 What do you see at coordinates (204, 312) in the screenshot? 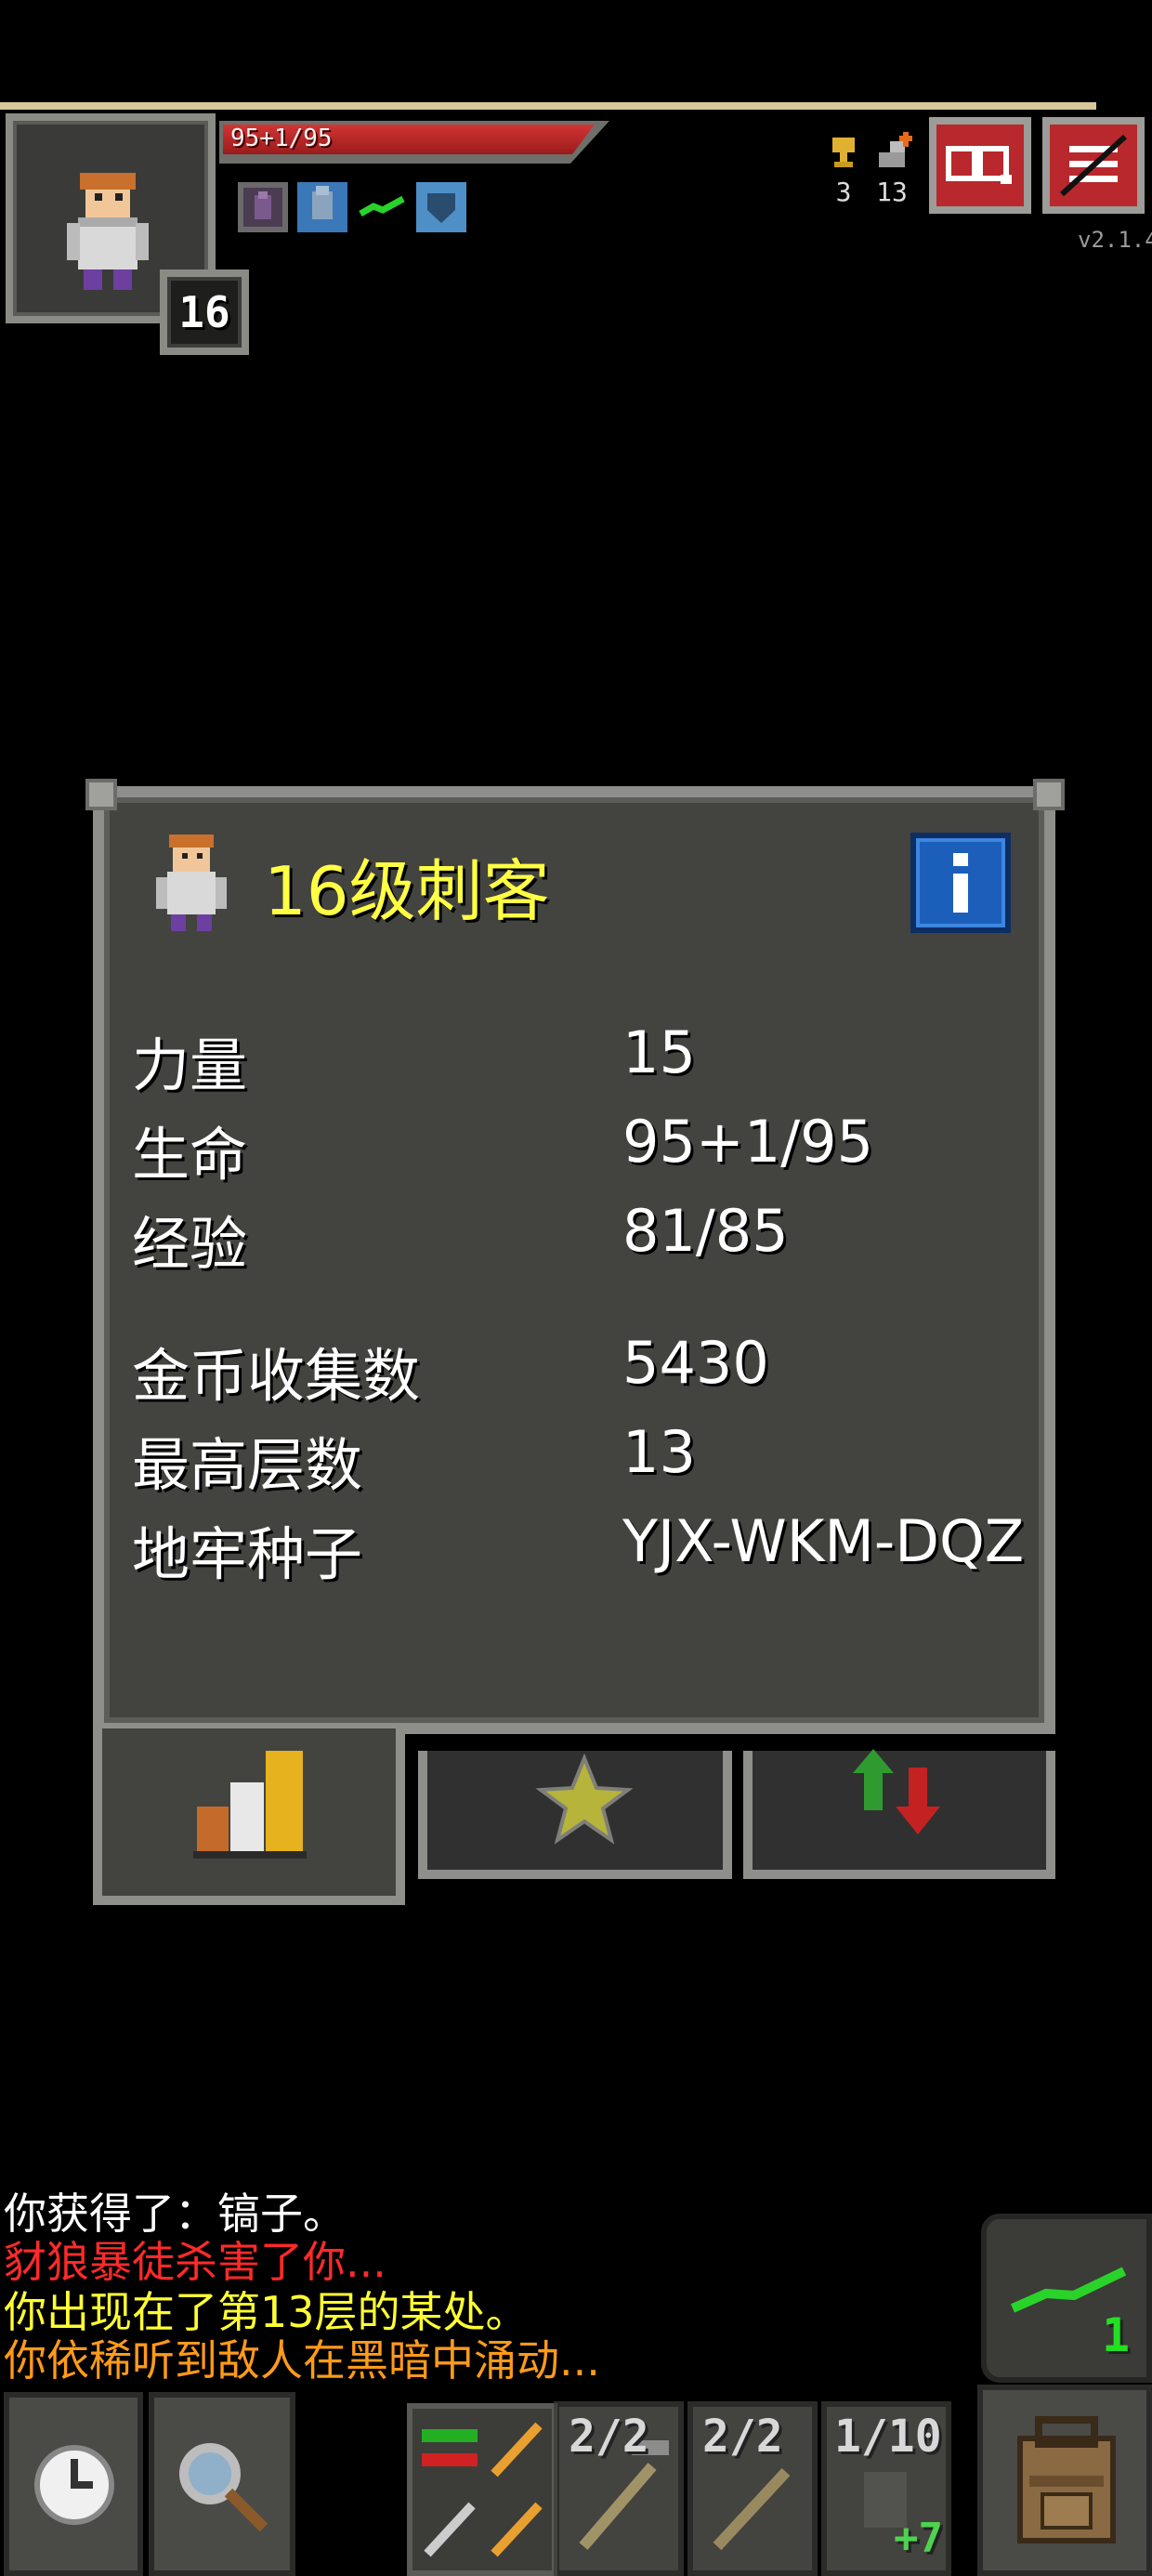
I see `hero-level-badge: 16` at bounding box center [204, 312].